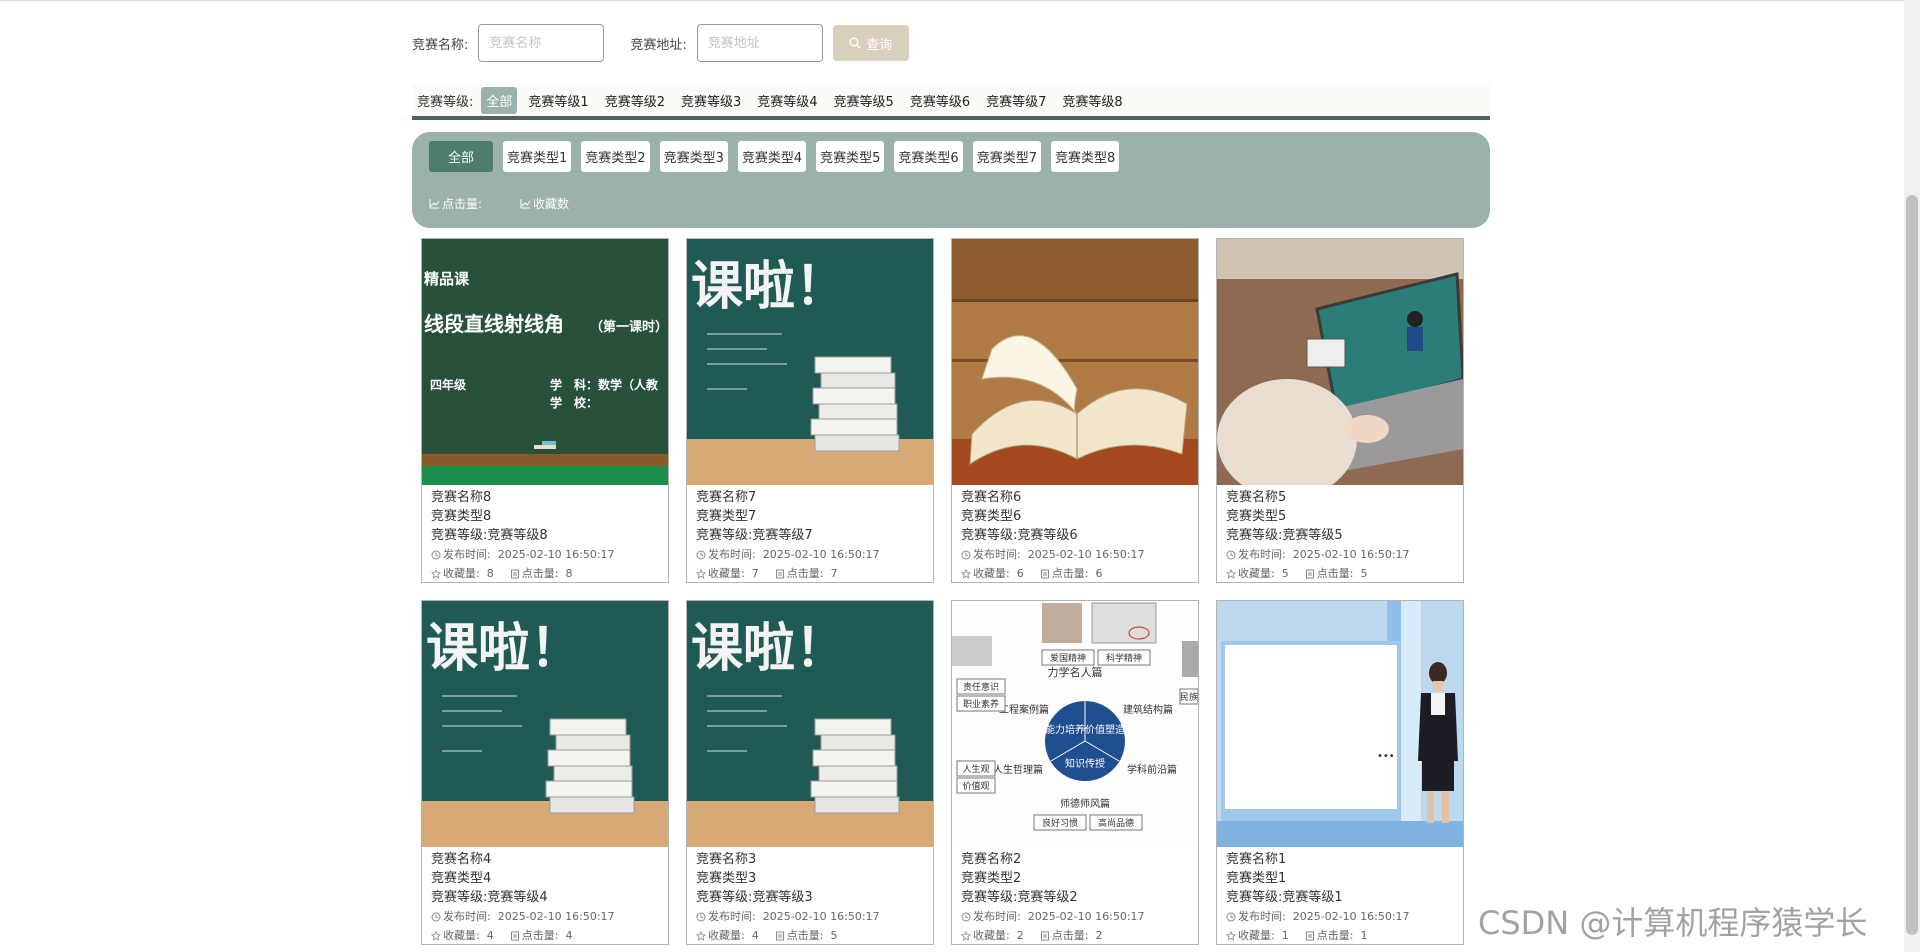  I want to click on card-title: 竞赛名称2, so click(991, 859).